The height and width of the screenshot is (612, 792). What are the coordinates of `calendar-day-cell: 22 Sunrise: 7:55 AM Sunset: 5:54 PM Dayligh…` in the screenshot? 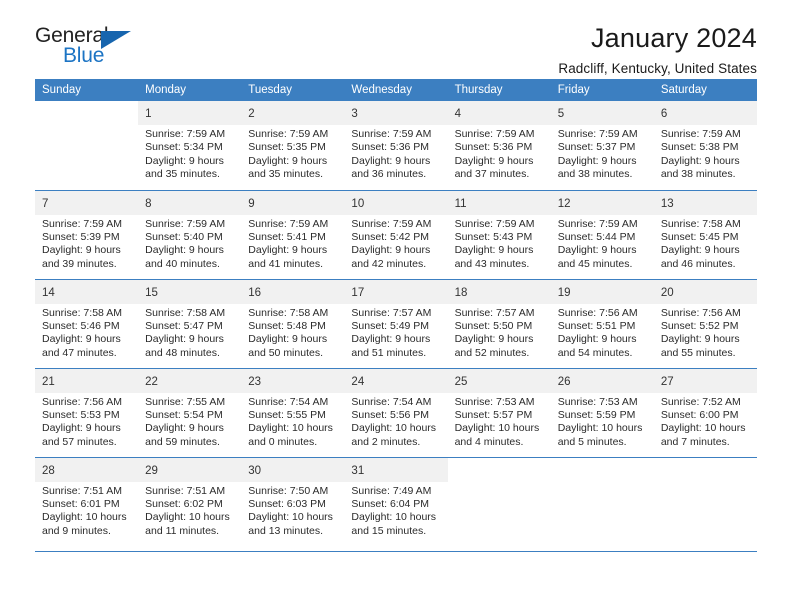 It's located at (190, 413).